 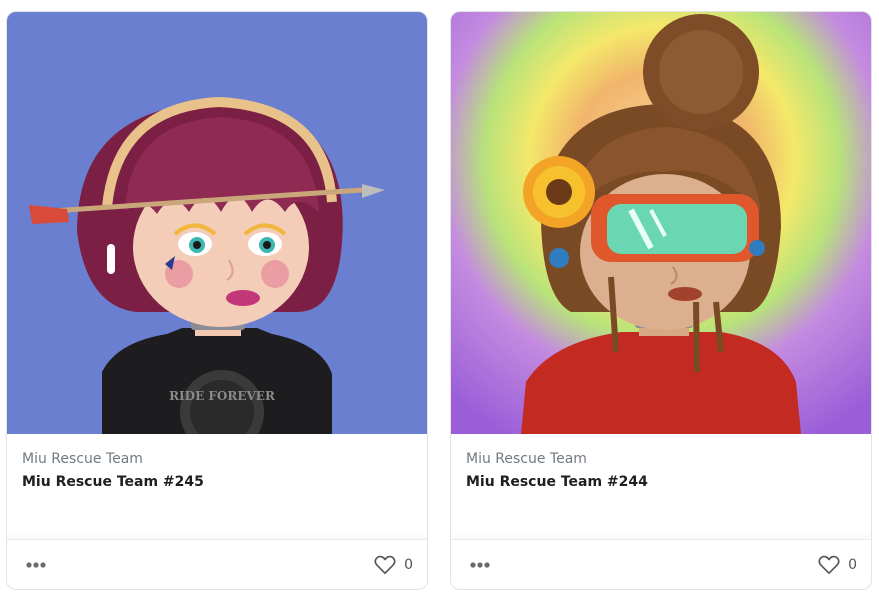 What do you see at coordinates (113, 482) in the screenshot?
I see `item-title: Miu Rescue Team #245` at bounding box center [113, 482].